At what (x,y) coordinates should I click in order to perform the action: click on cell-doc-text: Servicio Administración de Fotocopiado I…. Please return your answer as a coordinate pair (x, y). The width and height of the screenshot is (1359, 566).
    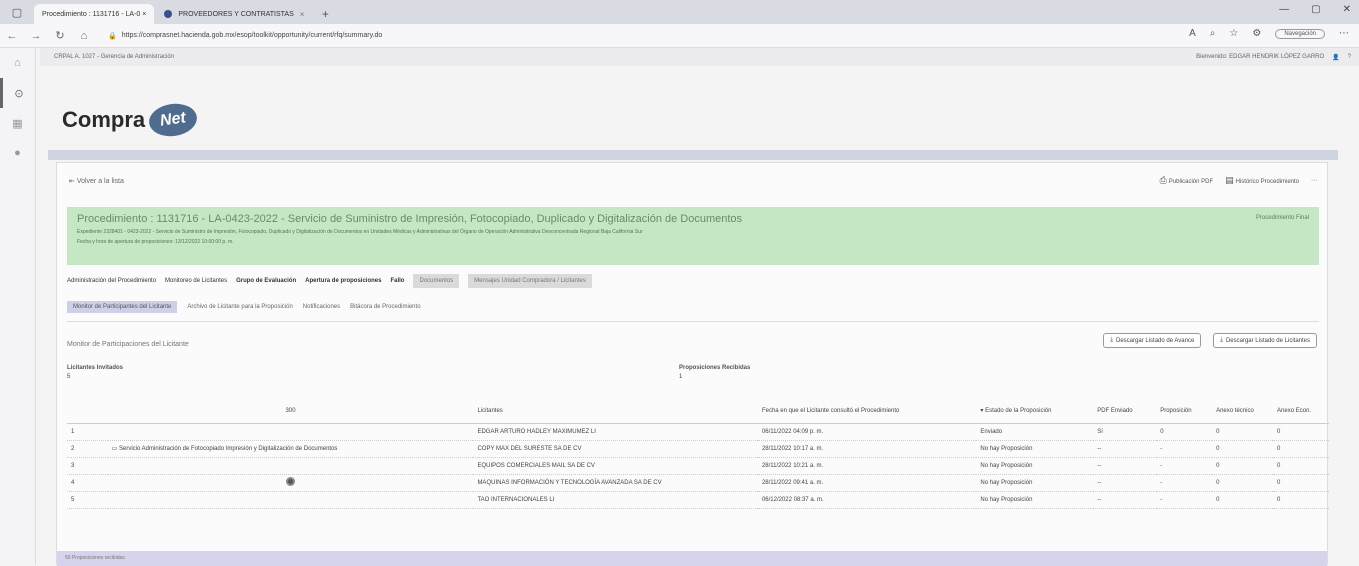
    Looking at the image, I should click on (228, 449).